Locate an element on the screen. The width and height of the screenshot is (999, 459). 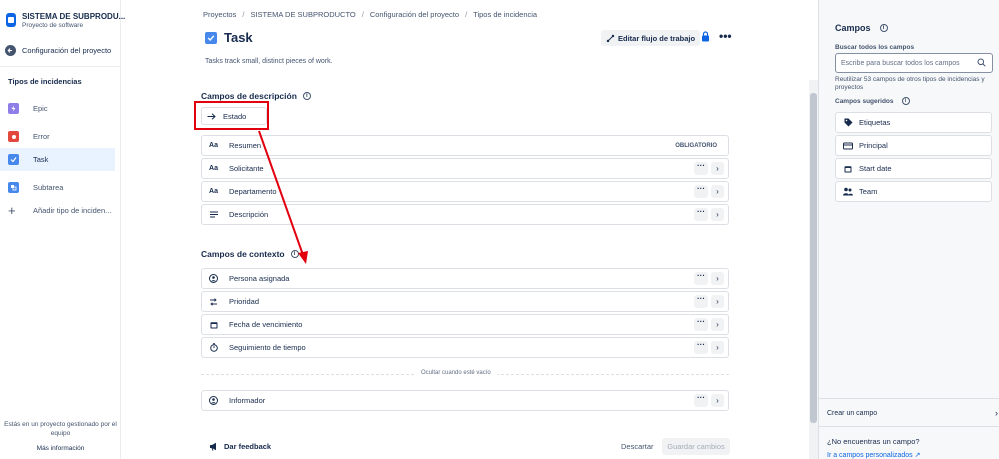
suggested-field-team: Team is located at coordinates (913, 191).